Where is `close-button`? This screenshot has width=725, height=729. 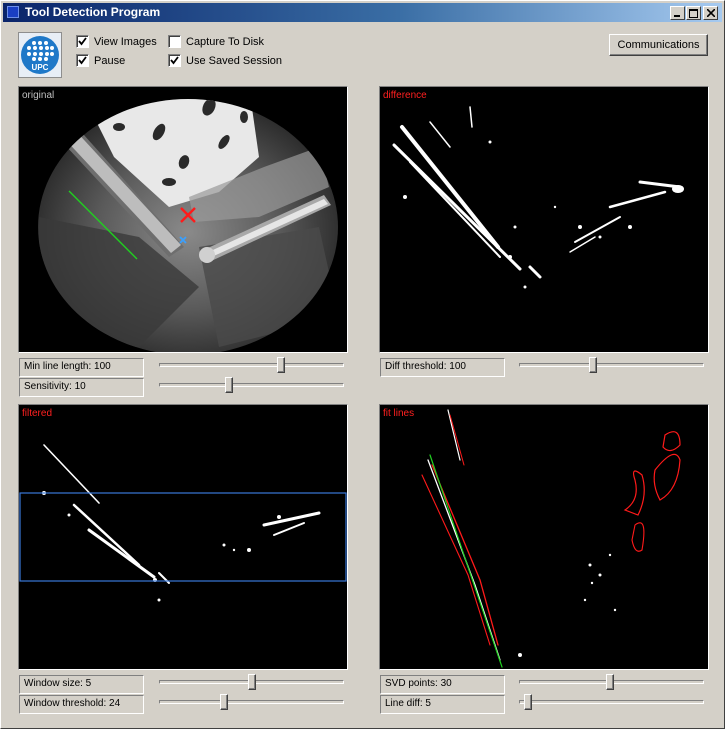
close-button is located at coordinates (710, 13).